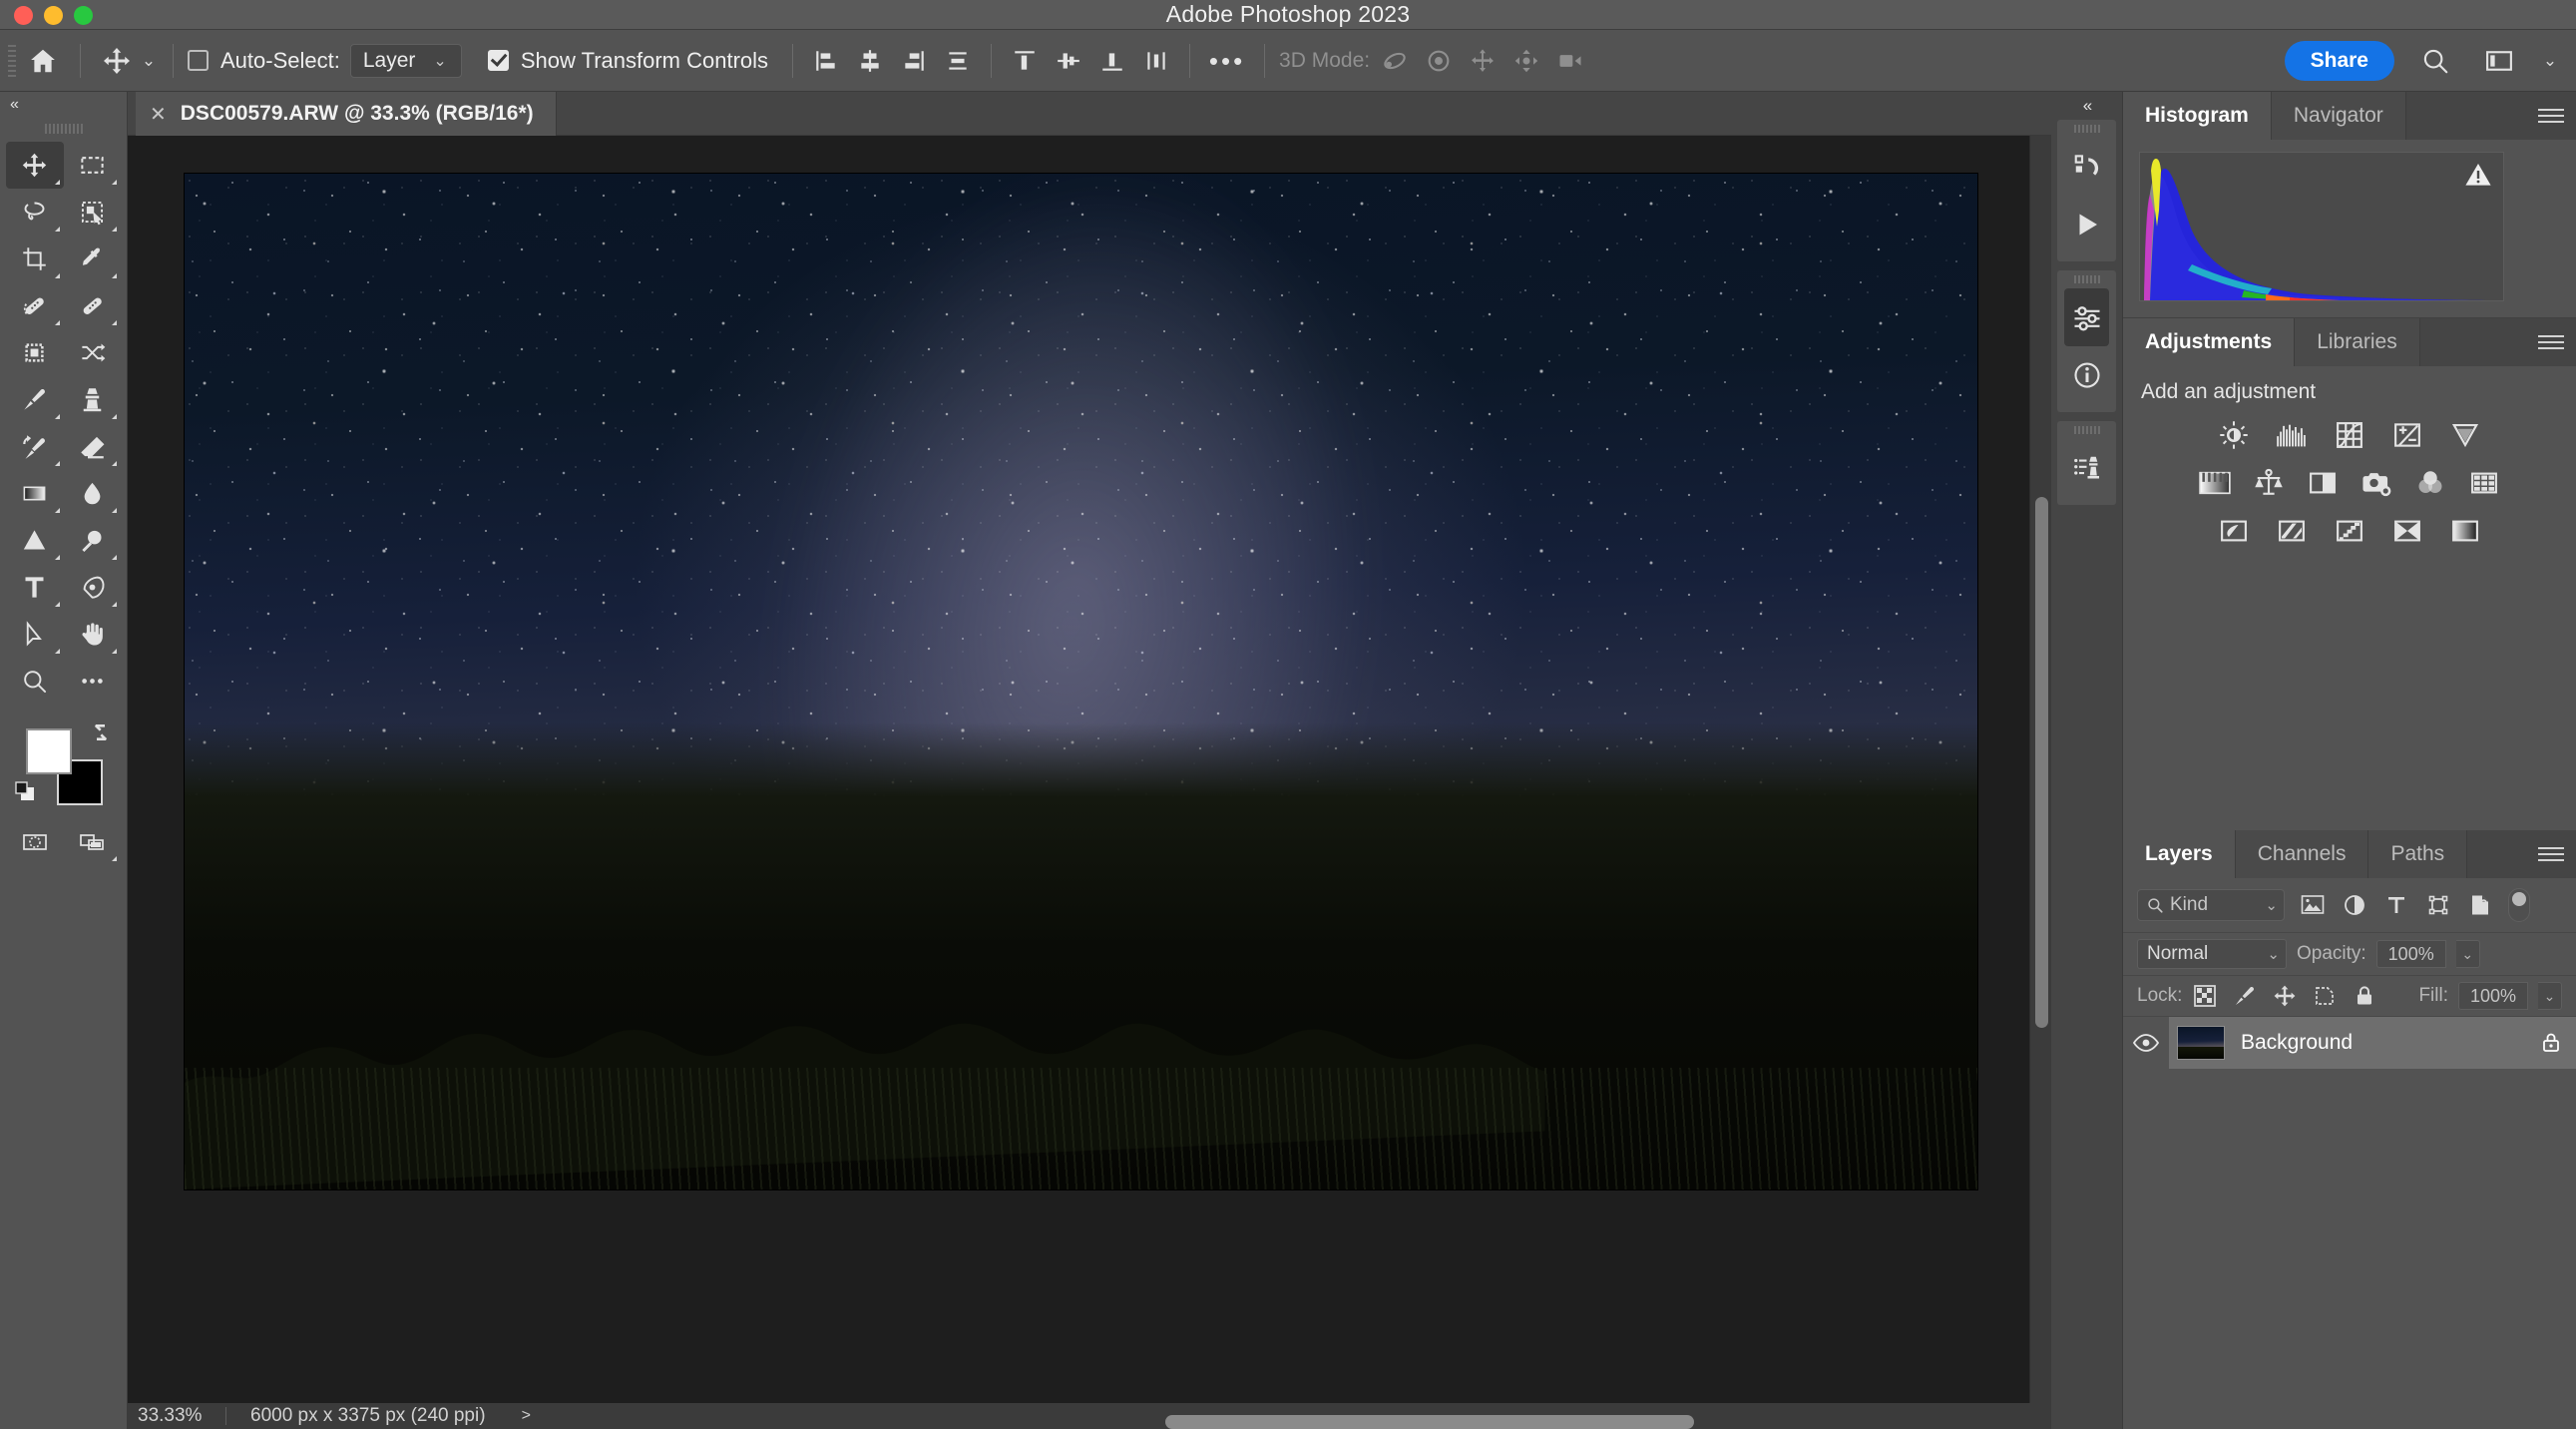 The width and height of the screenshot is (2576, 1429). I want to click on auto-select-scope-dropdown: Layer ⌄, so click(405, 60).